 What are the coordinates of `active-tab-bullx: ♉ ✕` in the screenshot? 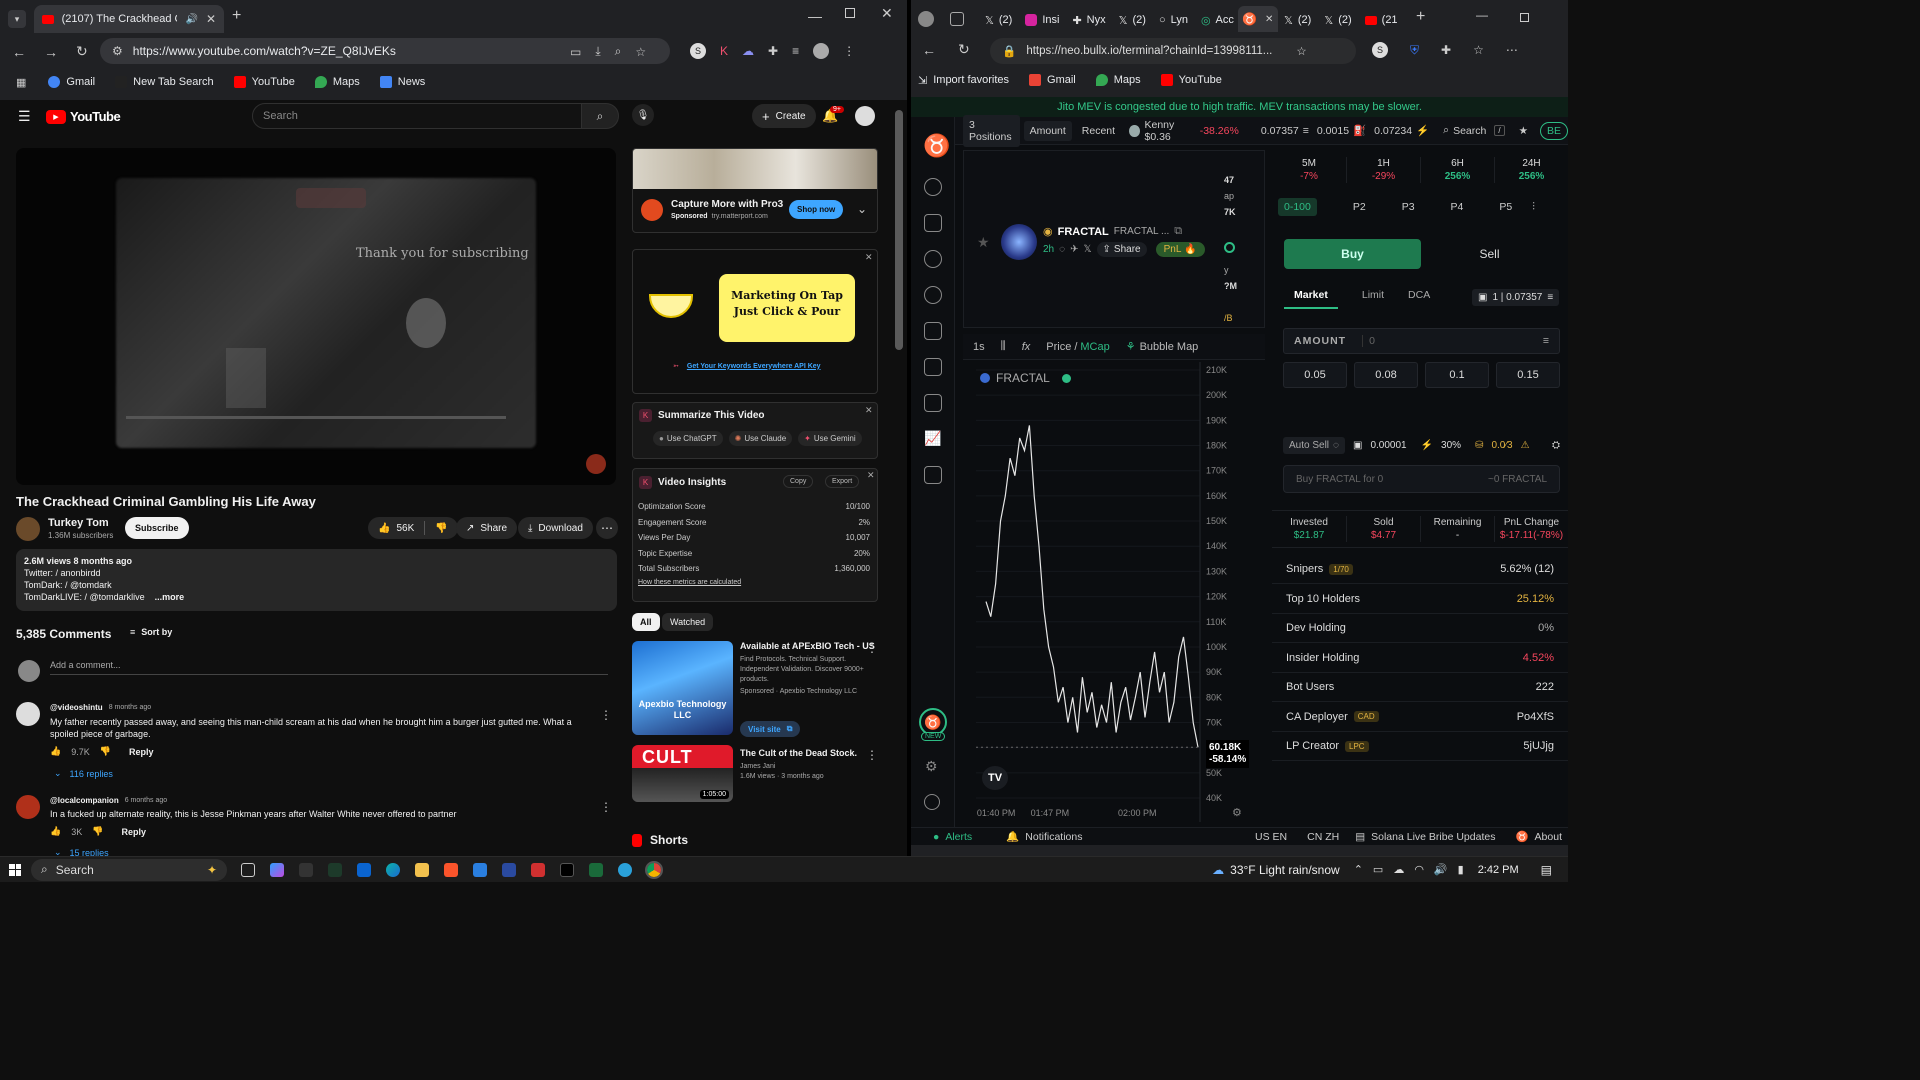 It's located at (1258, 19).